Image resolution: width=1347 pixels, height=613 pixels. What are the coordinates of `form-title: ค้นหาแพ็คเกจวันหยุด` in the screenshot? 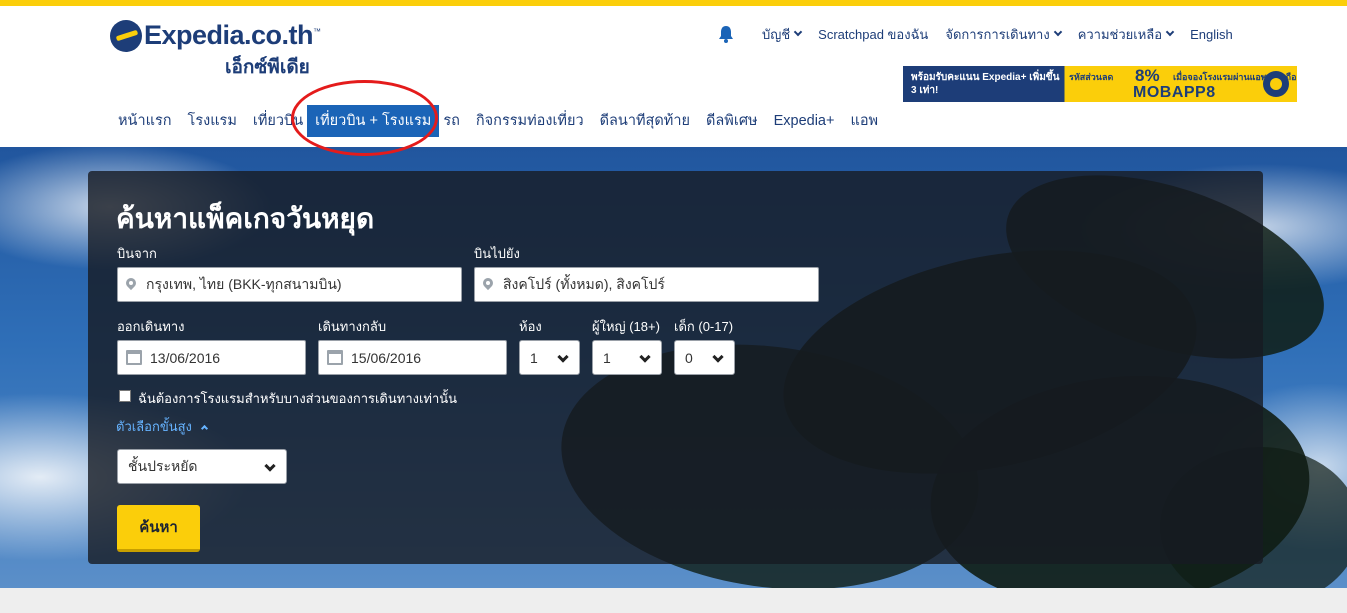 It's located at (245, 218).